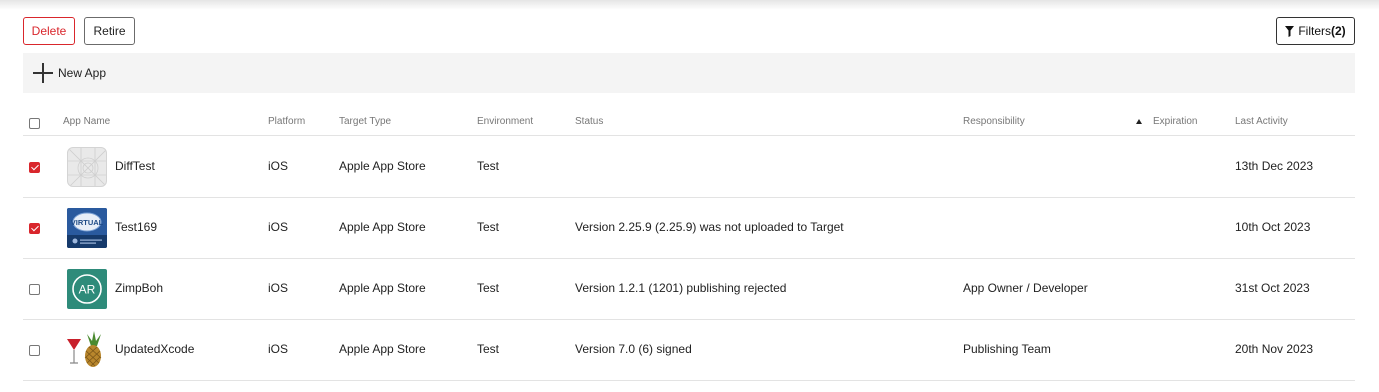 The image size is (1379, 392). Describe the element at coordinates (87, 222) in the screenshot. I see `virtual-icon-text: VIRTUAL` at that location.